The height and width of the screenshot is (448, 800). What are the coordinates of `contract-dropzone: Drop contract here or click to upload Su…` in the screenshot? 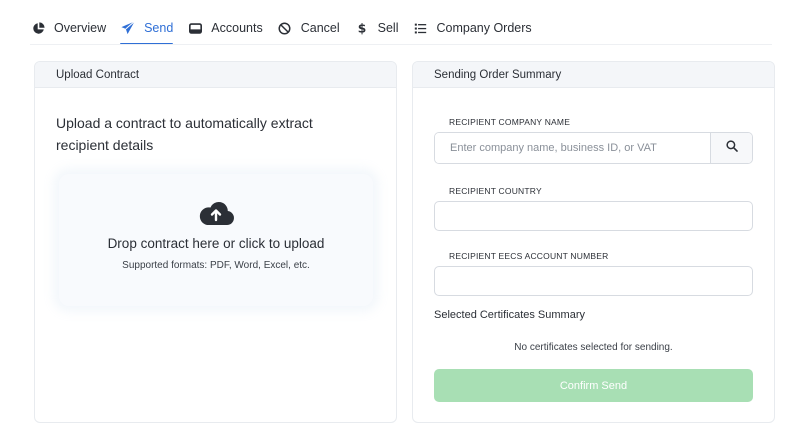 It's located at (216, 240).